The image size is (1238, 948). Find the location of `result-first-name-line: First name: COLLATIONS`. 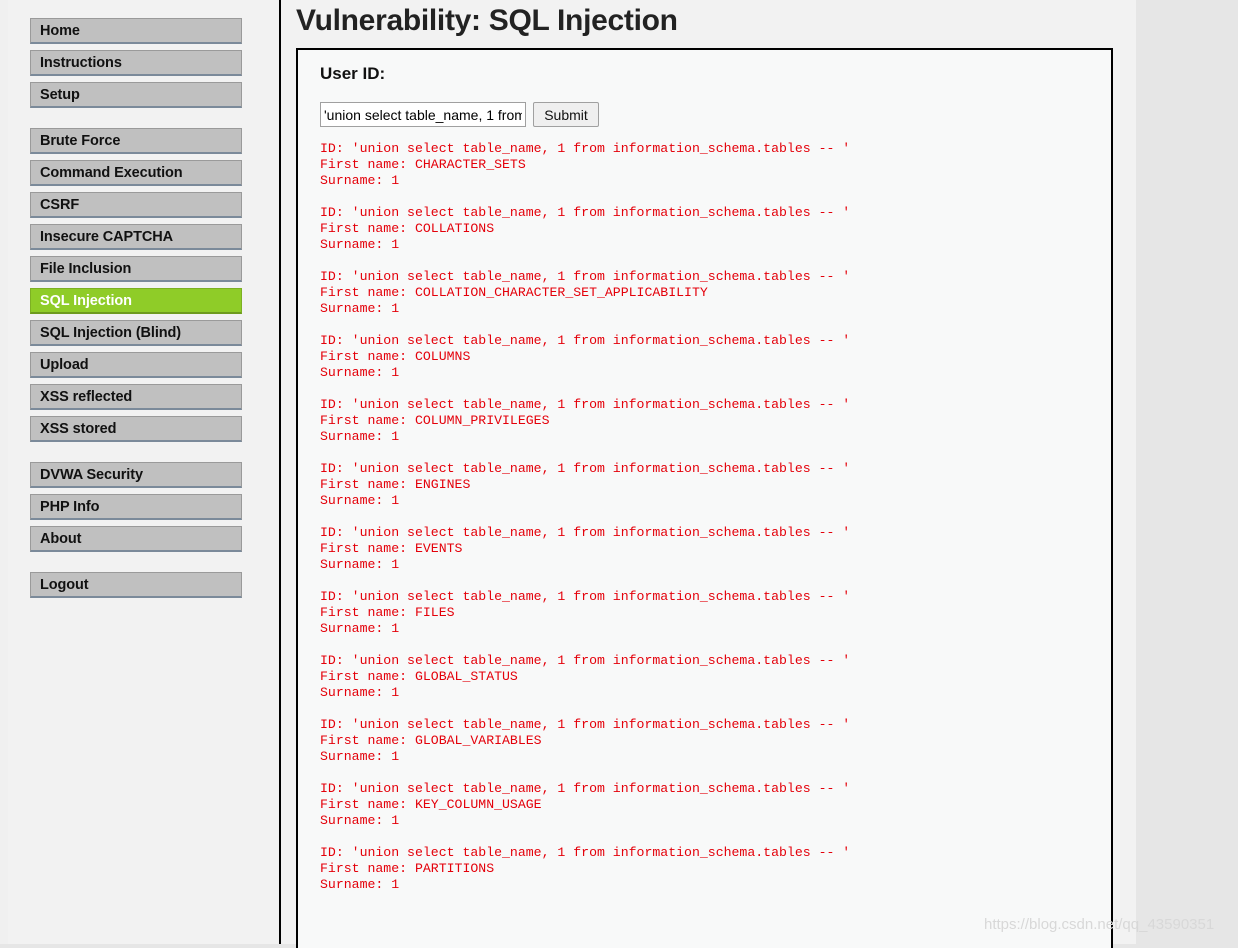

result-first-name-line: First name: COLLATIONS is located at coordinates (407, 228).